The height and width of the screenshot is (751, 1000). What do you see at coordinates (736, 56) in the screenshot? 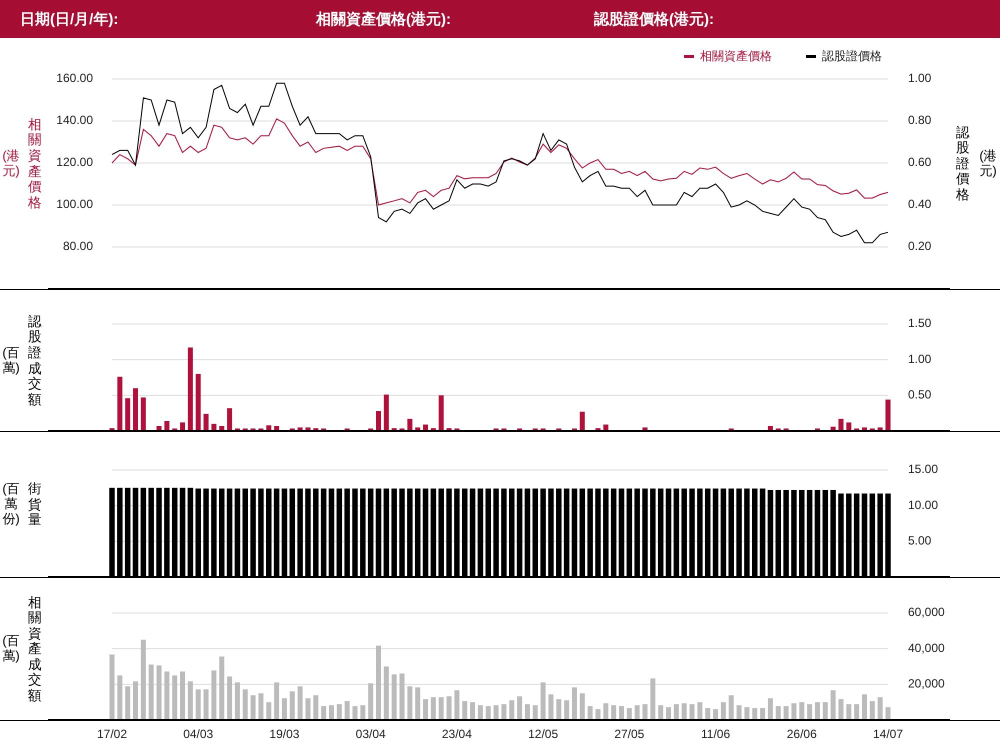
I see `legend-label: 相關資產價格` at bounding box center [736, 56].